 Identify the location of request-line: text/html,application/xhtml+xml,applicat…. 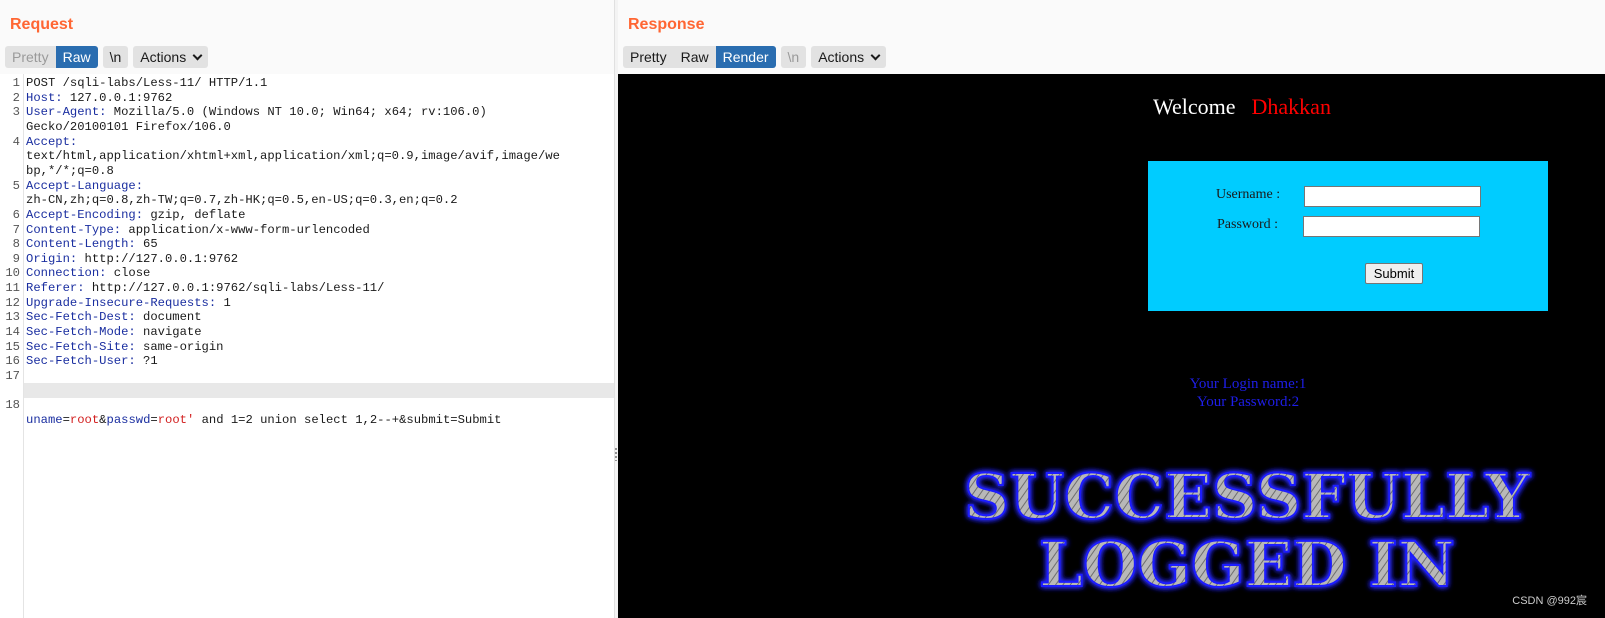
(307, 156).